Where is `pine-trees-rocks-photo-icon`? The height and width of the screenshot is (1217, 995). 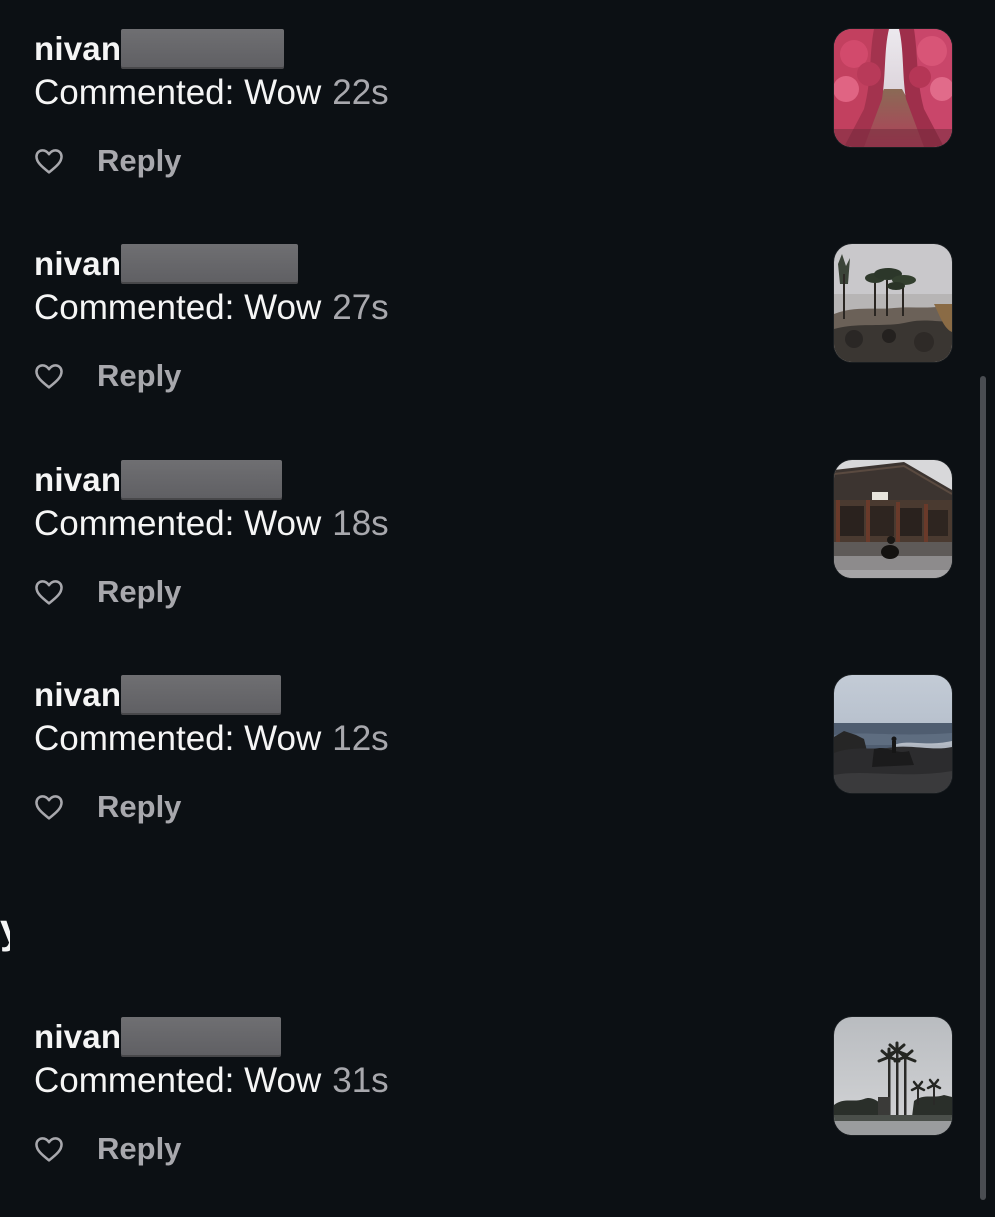
pine-trees-rocks-photo-icon is located at coordinates (893, 303).